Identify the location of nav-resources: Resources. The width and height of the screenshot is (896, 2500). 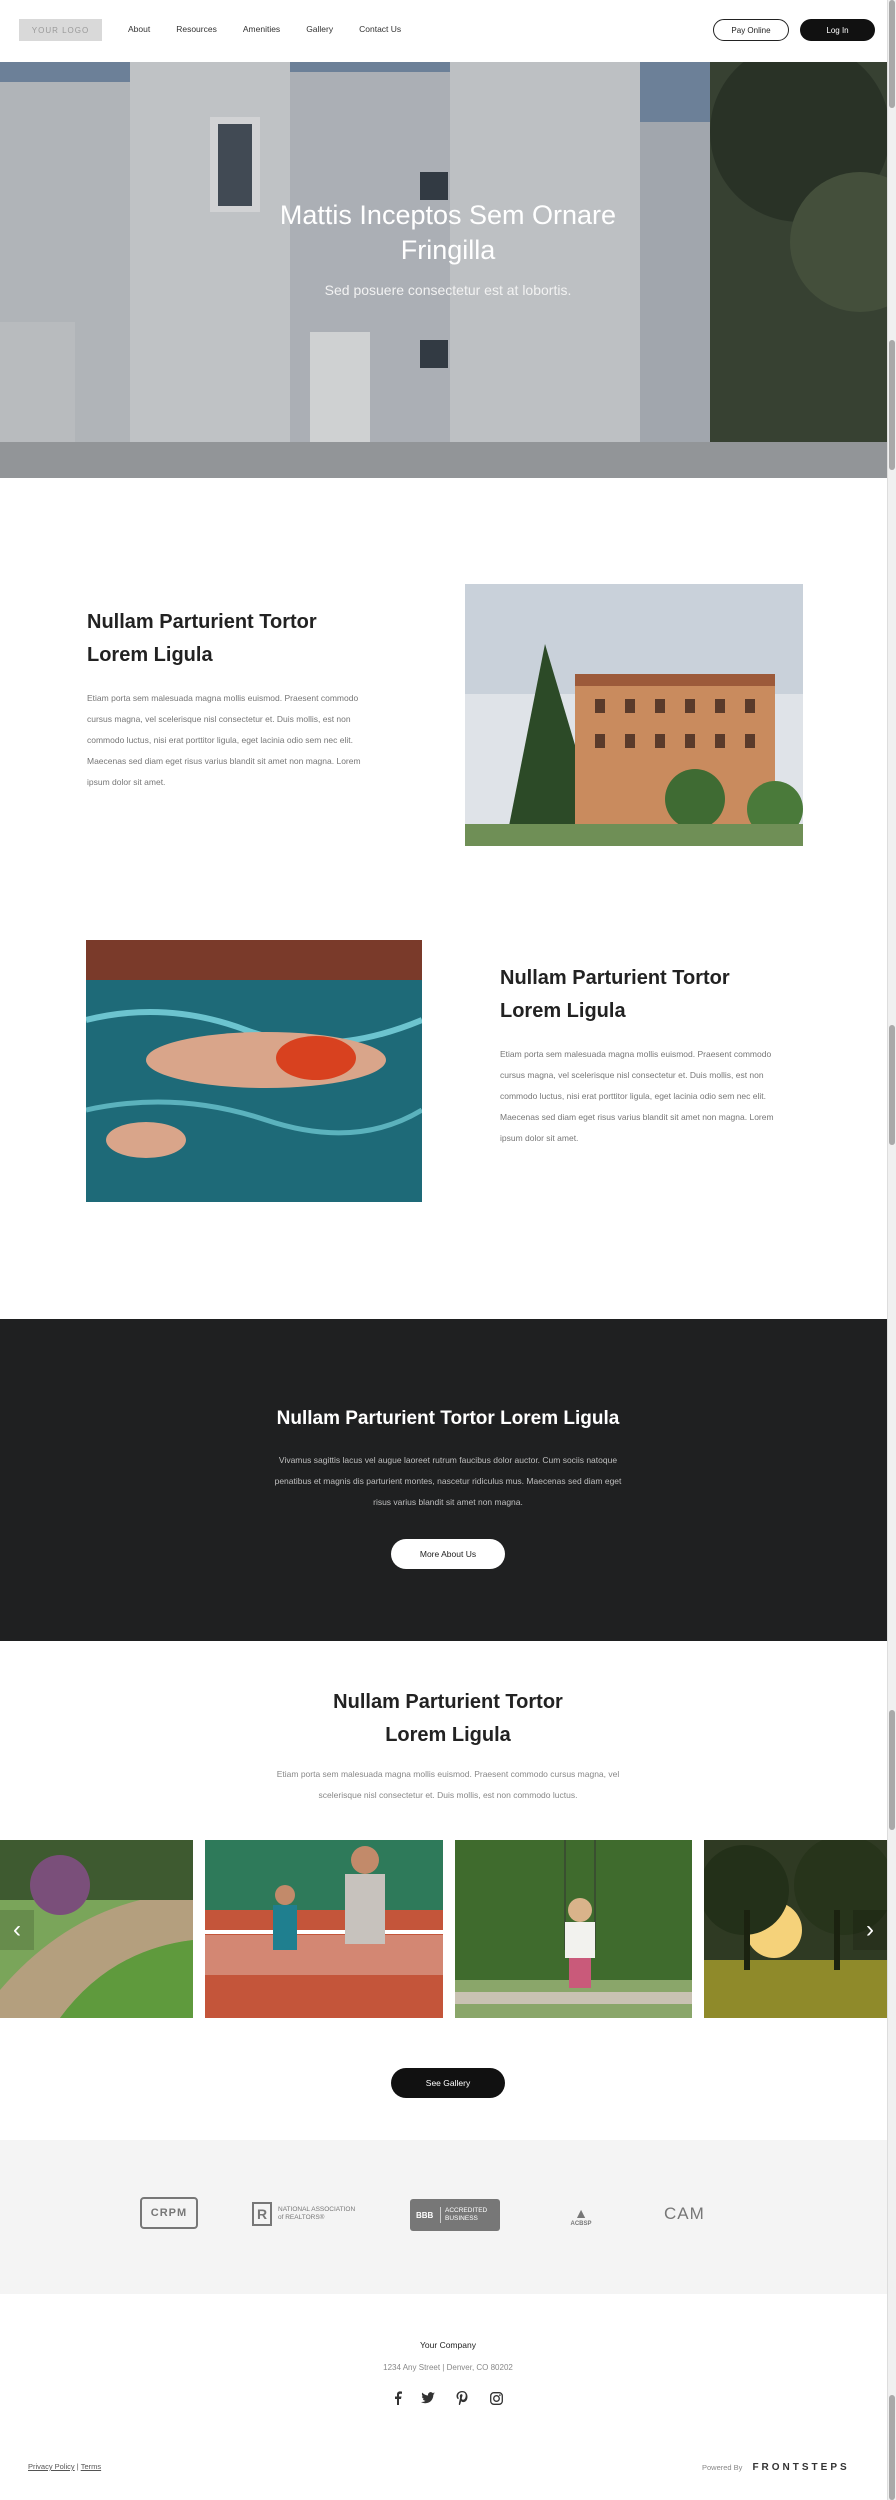
(196, 29).